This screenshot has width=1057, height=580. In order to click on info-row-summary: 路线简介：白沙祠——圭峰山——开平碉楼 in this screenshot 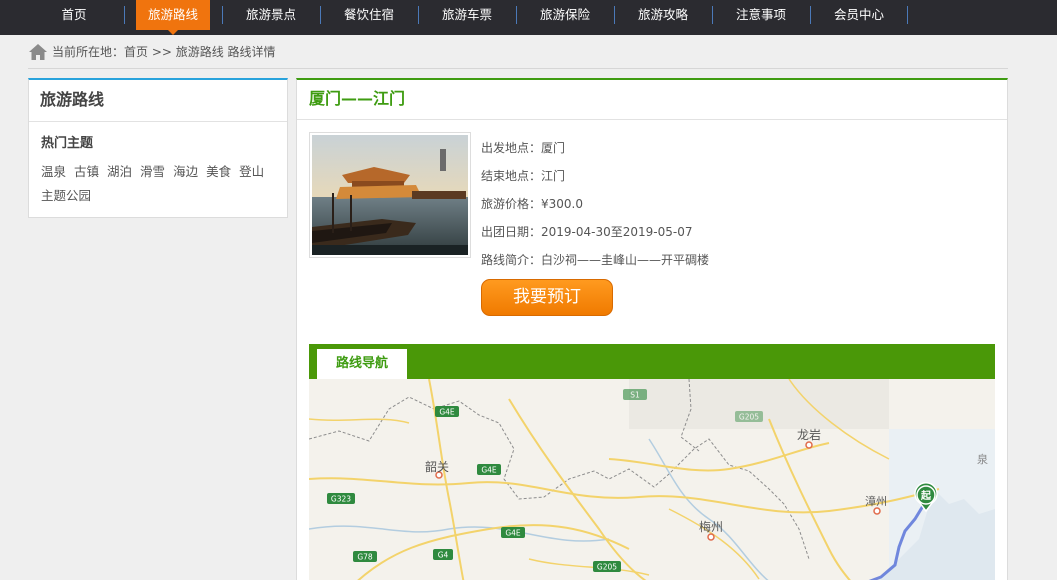, I will do `click(595, 260)`.